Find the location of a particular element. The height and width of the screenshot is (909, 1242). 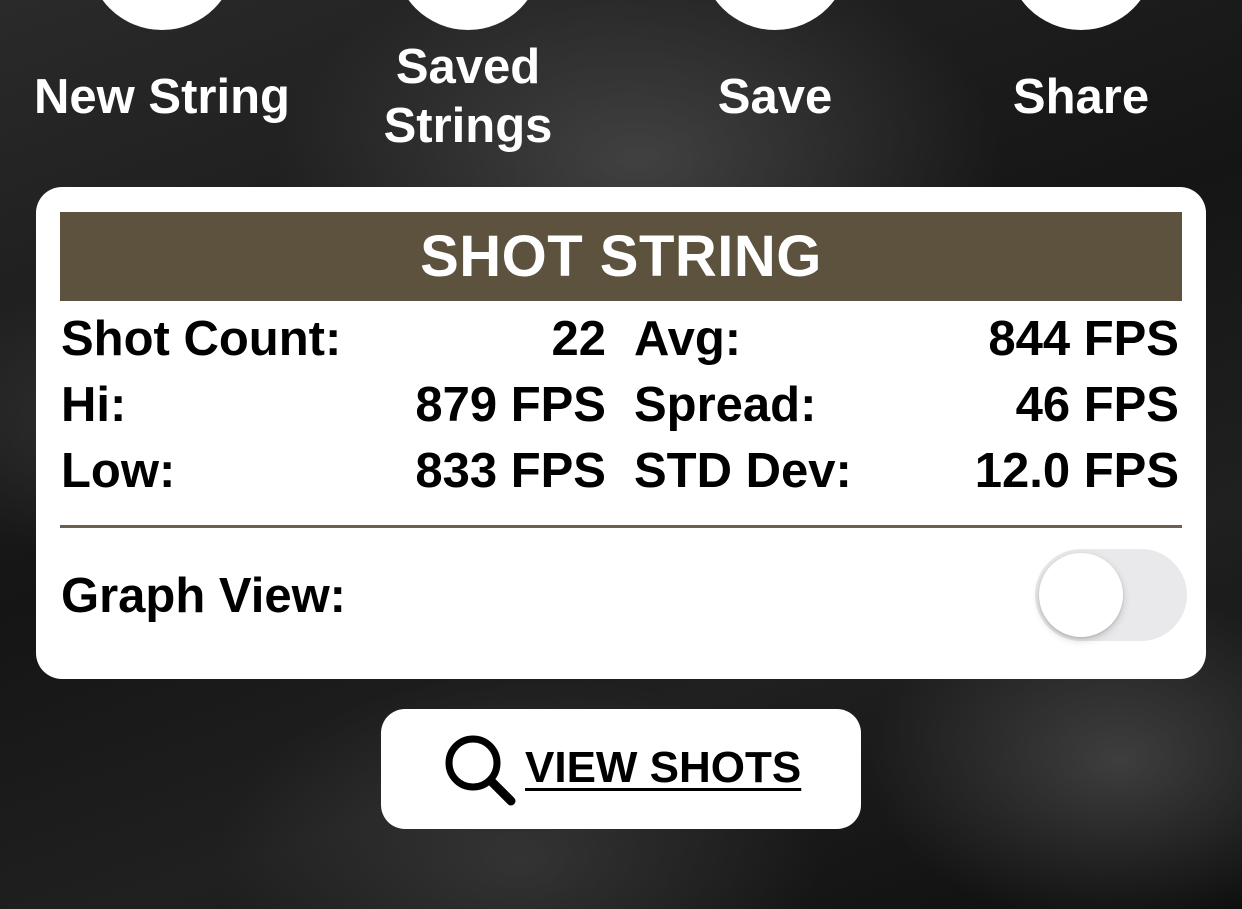

hi-row: Hi: 879 FPS is located at coordinates (333, 405).